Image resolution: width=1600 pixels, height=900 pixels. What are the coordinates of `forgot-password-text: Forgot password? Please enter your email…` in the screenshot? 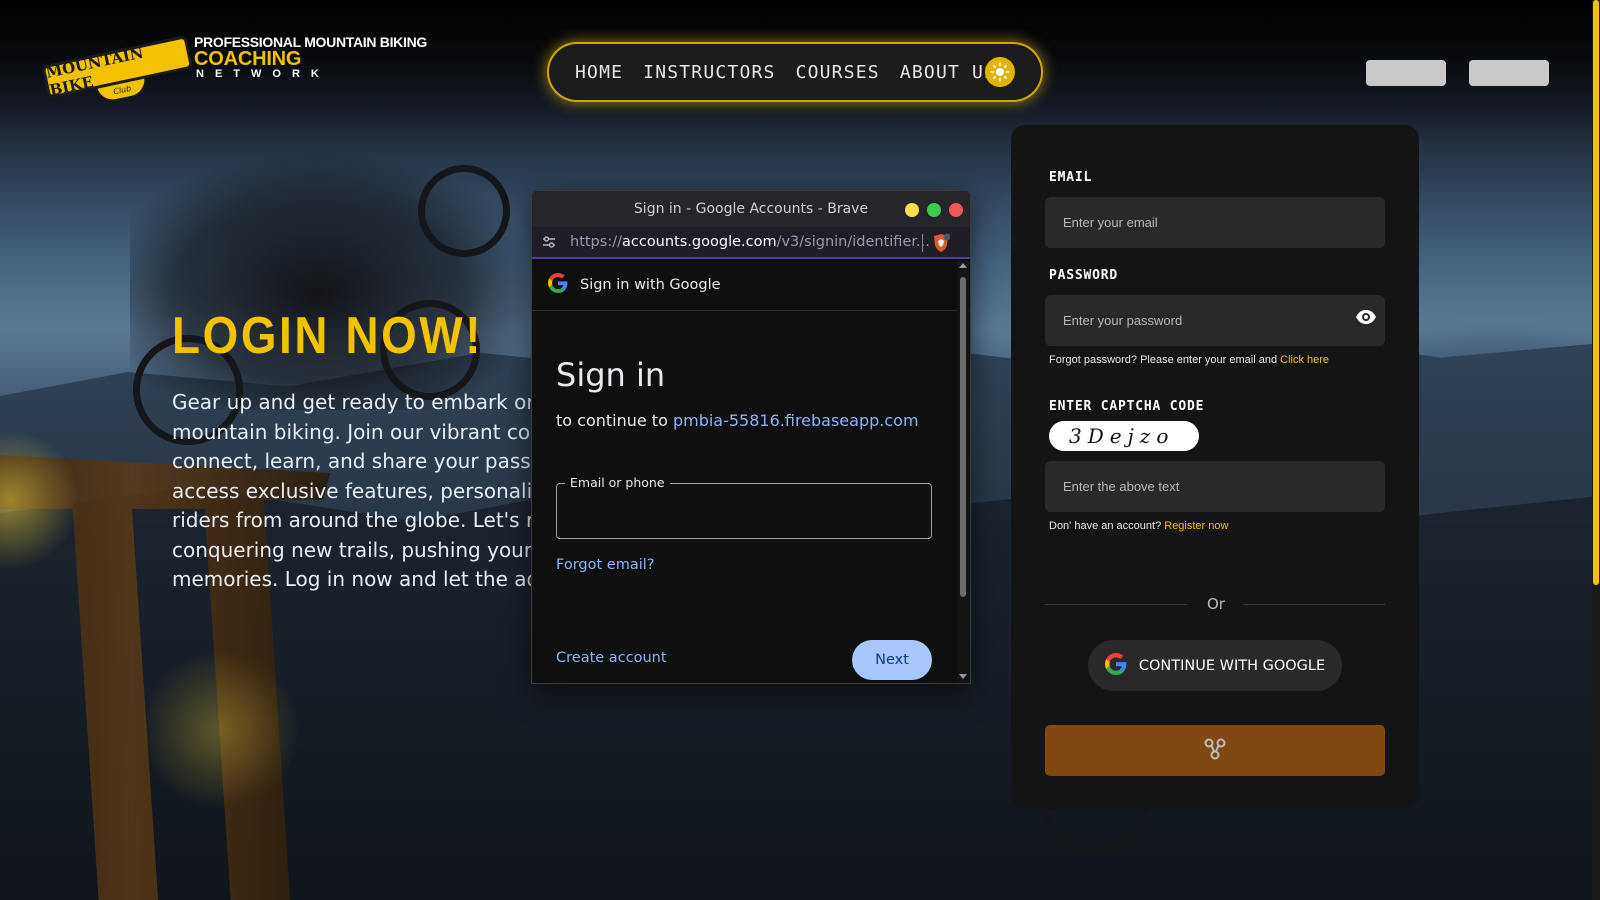 It's located at (1189, 360).